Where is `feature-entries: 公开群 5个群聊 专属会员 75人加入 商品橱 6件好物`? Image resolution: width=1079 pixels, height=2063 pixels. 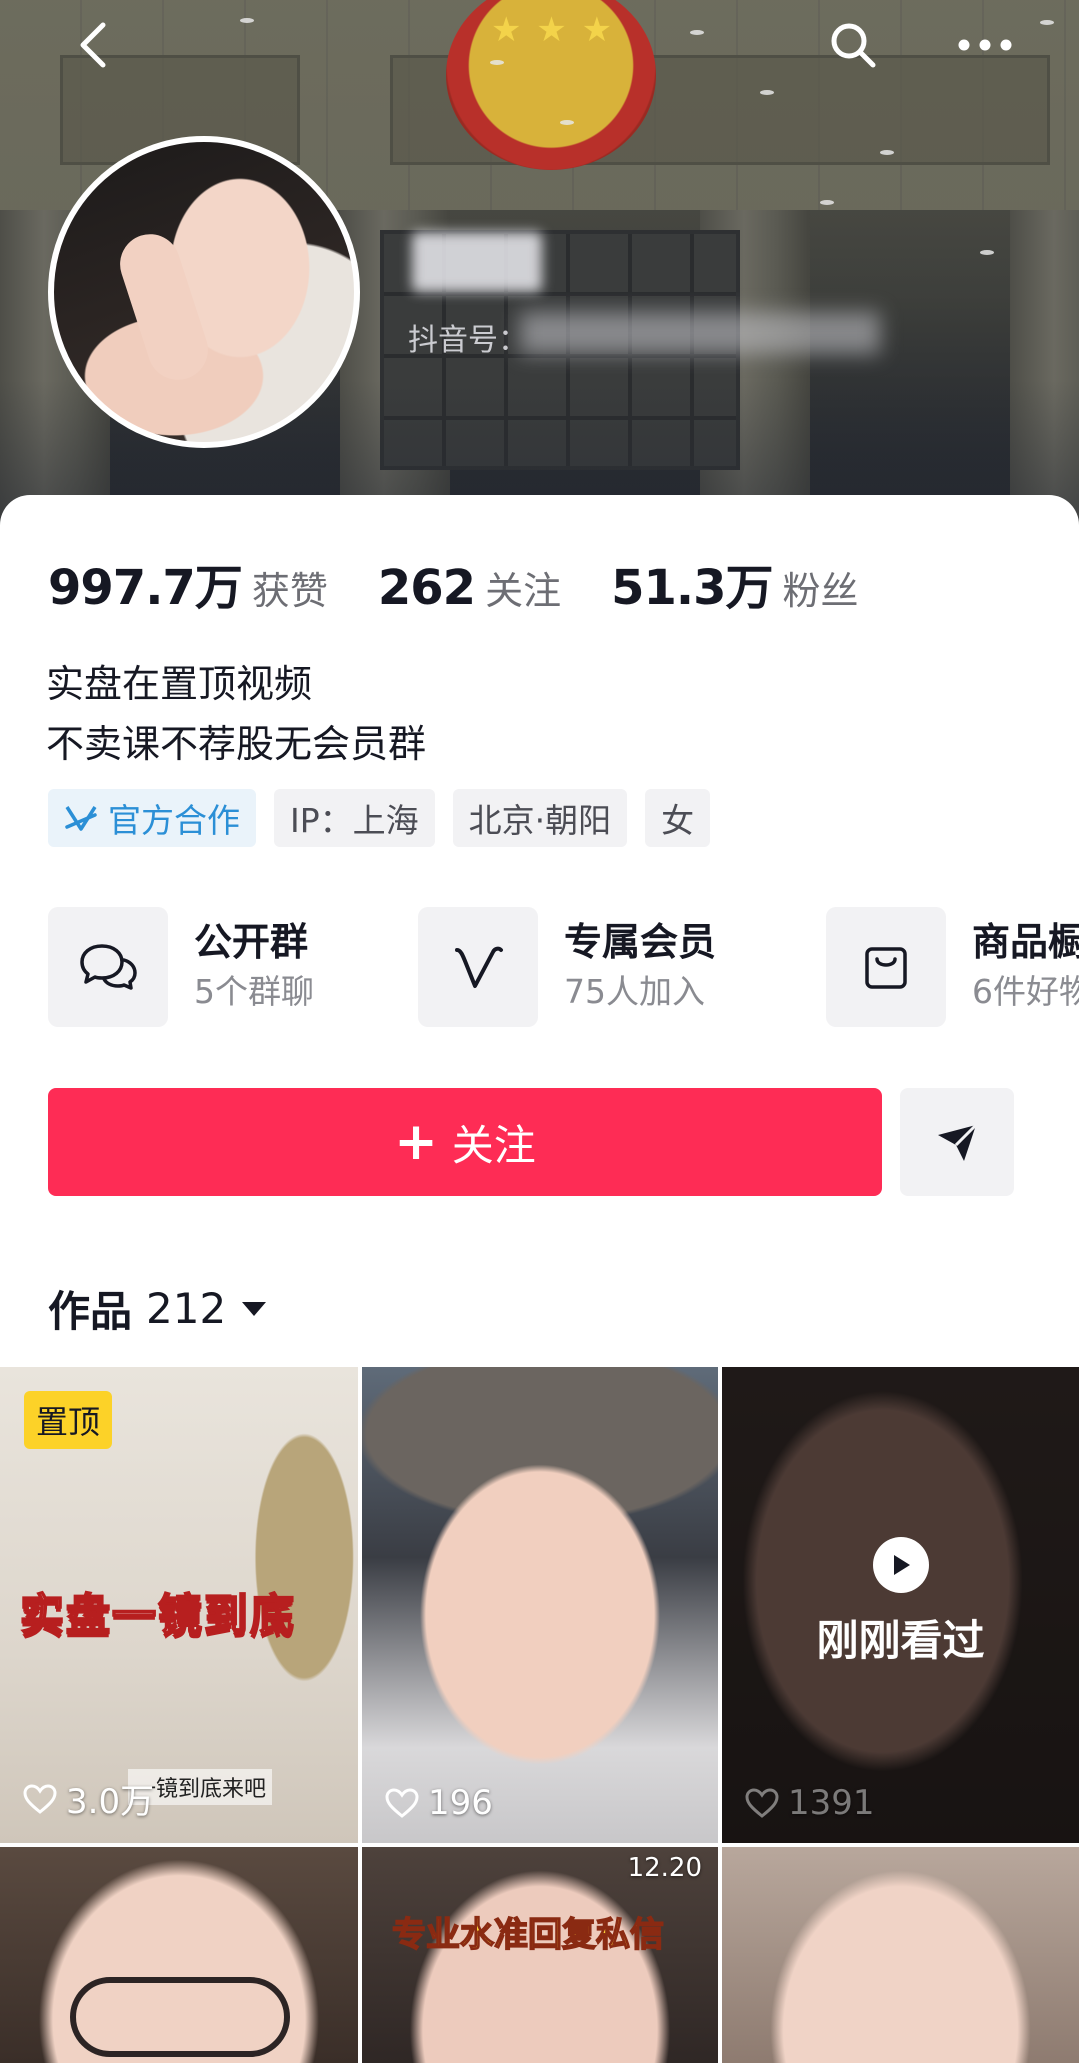
feature-entries: 公开群 5个群聊 专属会员 75人加入 商品橱 6件好物 is located at coordinates (563, 967).